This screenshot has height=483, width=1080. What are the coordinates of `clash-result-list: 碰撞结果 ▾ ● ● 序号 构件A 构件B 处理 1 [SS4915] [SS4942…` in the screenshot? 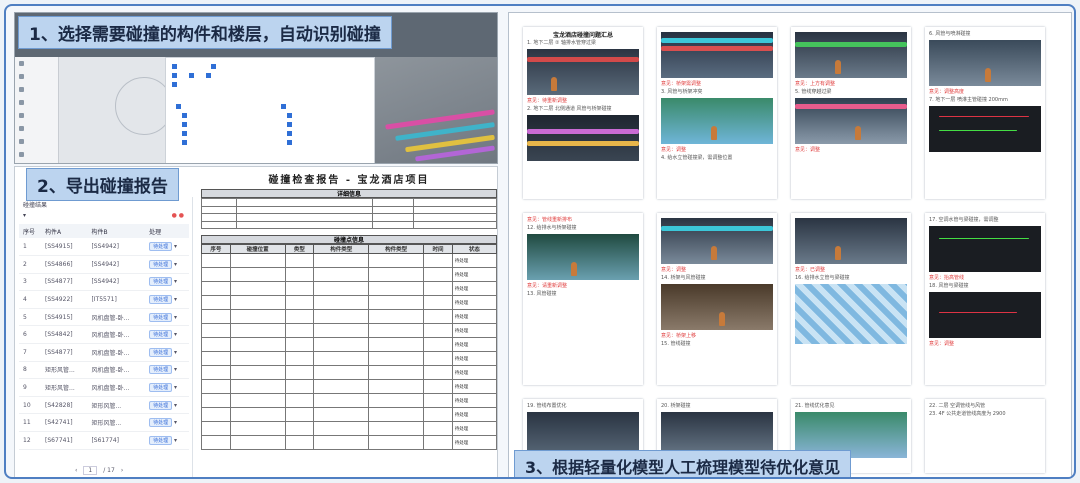 It's located at (104, 337).